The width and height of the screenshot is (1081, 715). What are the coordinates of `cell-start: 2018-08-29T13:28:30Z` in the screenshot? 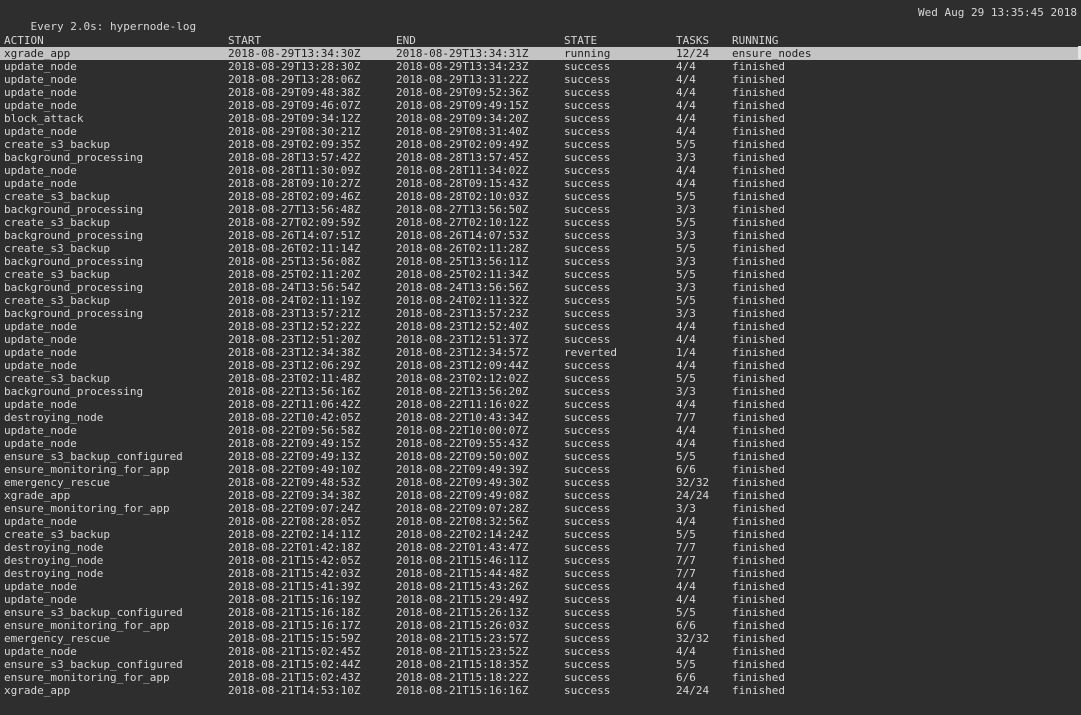 It's located at (294, 66).